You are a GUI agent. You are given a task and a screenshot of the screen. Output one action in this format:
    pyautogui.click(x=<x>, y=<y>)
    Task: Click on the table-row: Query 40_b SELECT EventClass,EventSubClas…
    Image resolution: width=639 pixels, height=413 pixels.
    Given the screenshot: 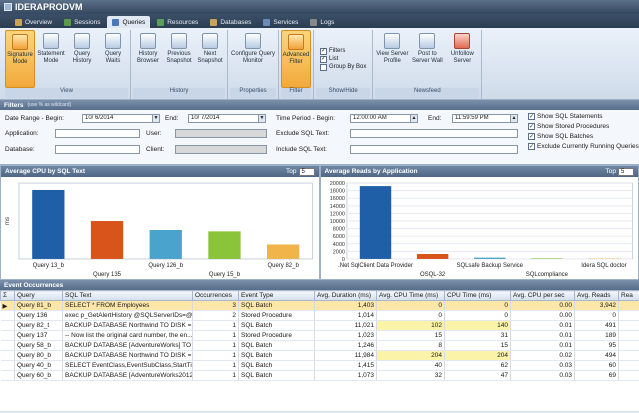 What is the action you would take?
    pyautogui.click(x=319, y=365)
    